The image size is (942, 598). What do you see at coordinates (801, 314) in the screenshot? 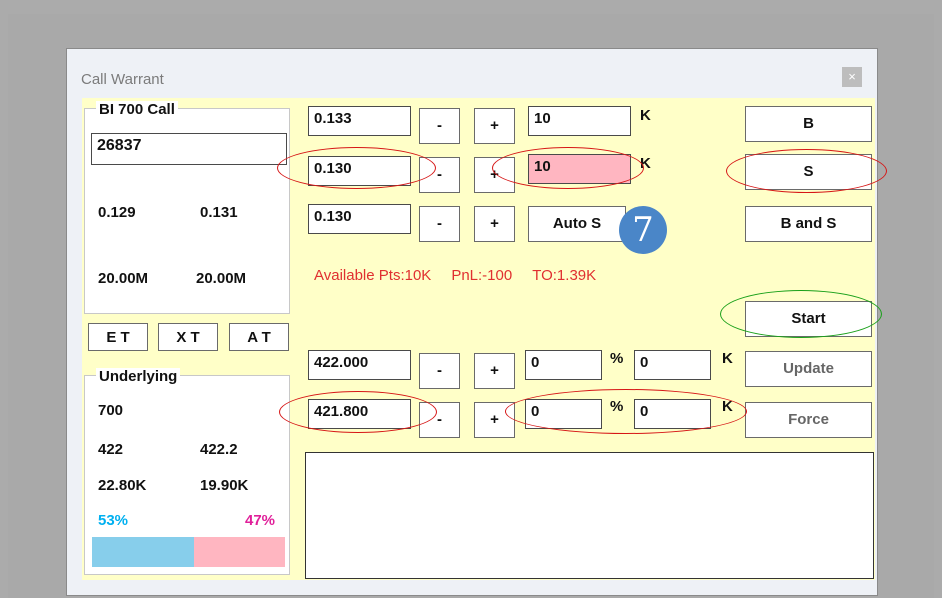
I see `annotation-oval-start` at bounding box center [801, 314].